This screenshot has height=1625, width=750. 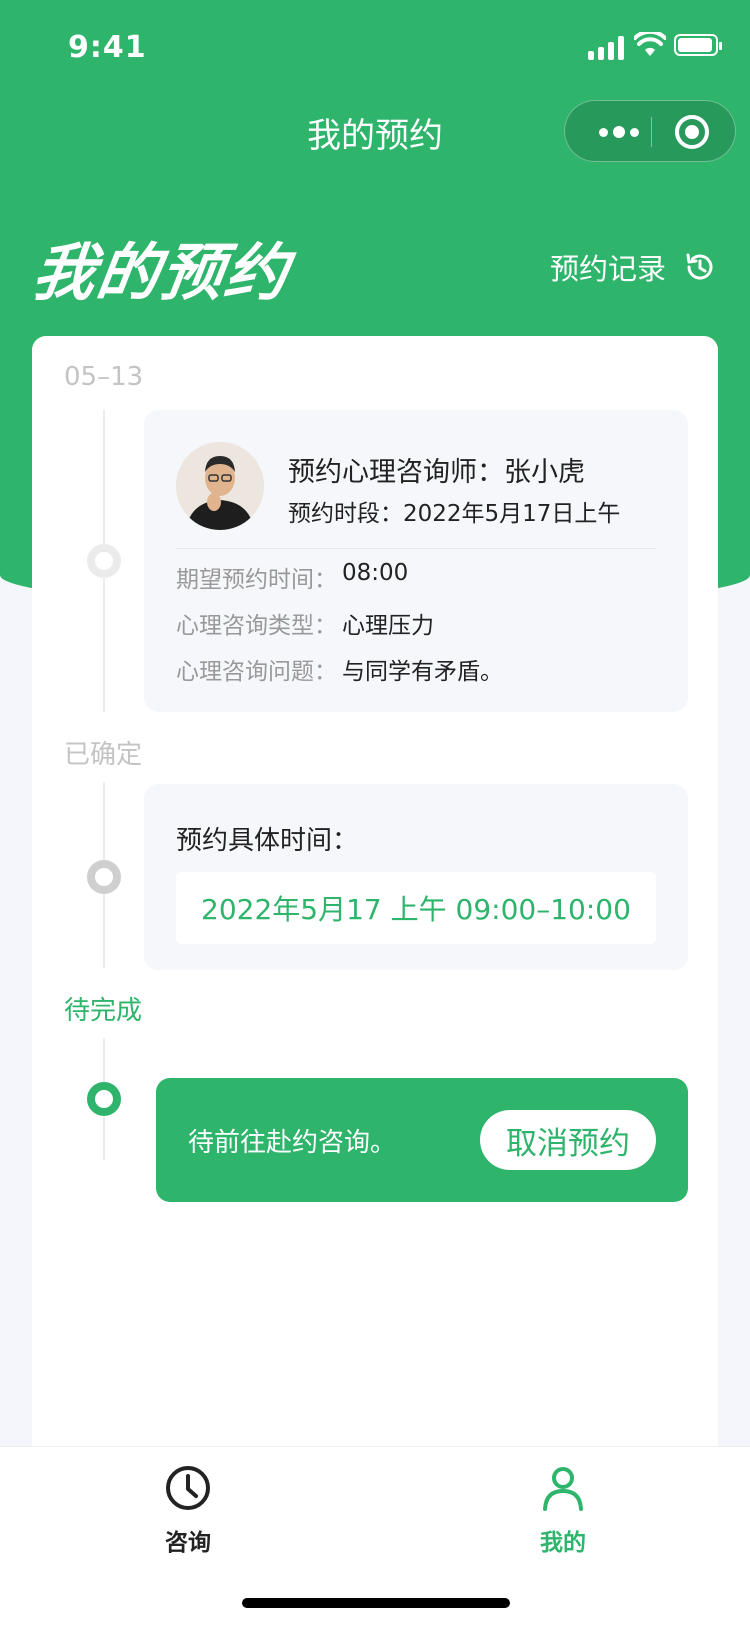 I want to click on avatar, so click(x=220, y=486).